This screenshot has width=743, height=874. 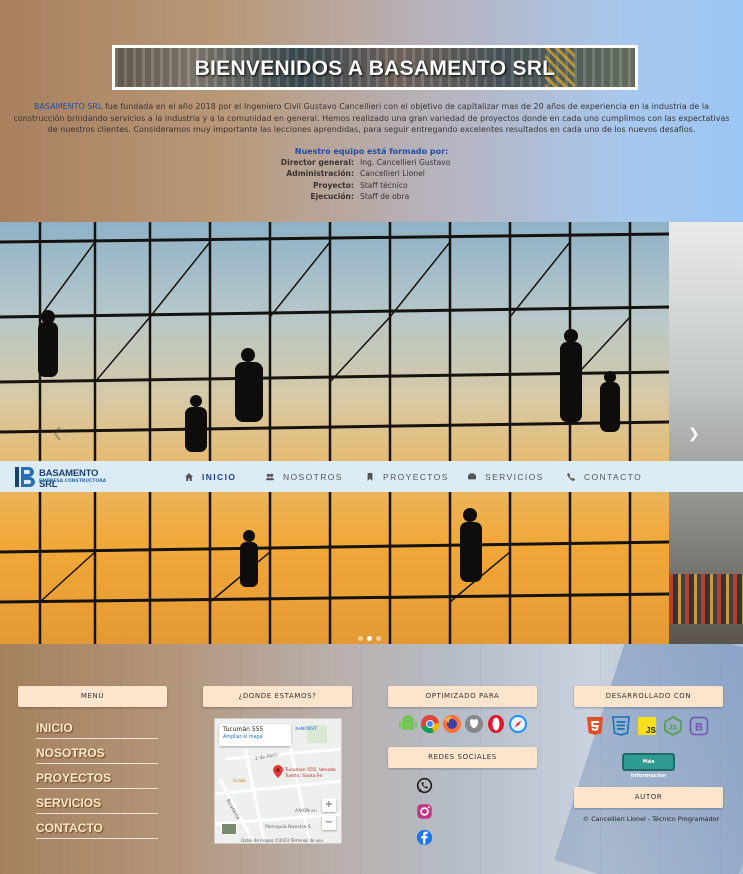 What do you see at coordinates (405, 162) in the screenshot?
I see `team-member: Ing. Cancellieri Gustavo` at bounding box center [405, 162].